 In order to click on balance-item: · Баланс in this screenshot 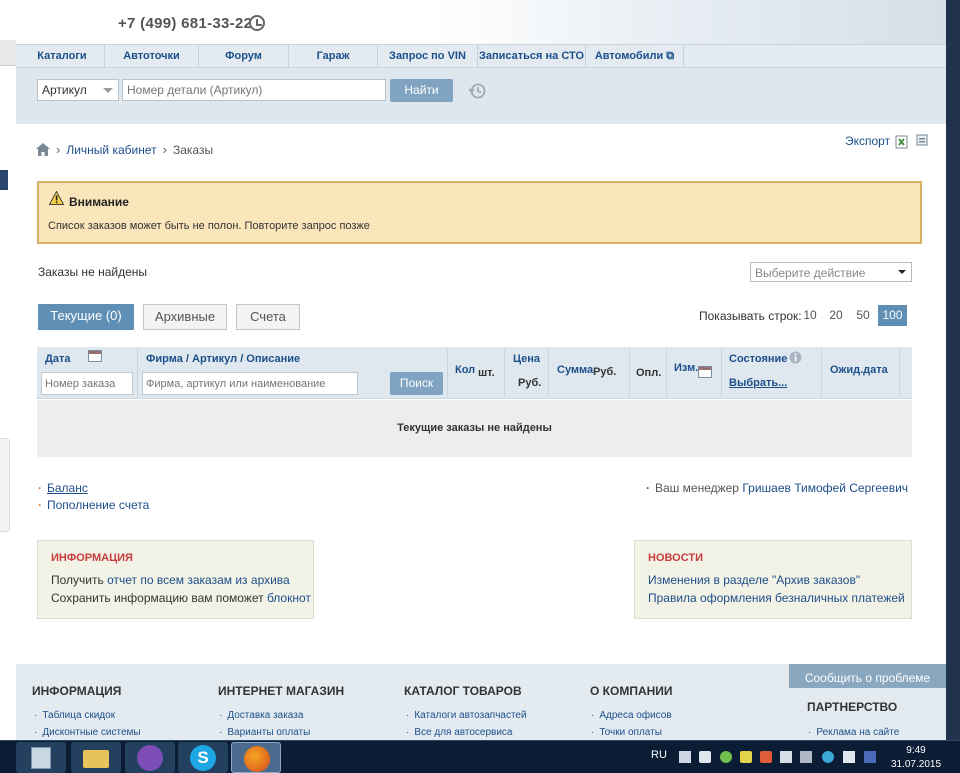, I will do `click(63, 488)`.